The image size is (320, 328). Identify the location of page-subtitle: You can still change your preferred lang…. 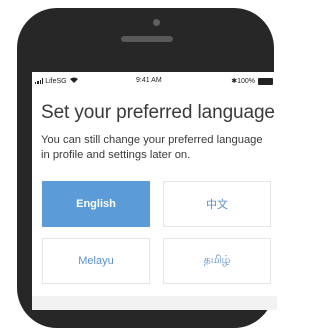
(152, 147).